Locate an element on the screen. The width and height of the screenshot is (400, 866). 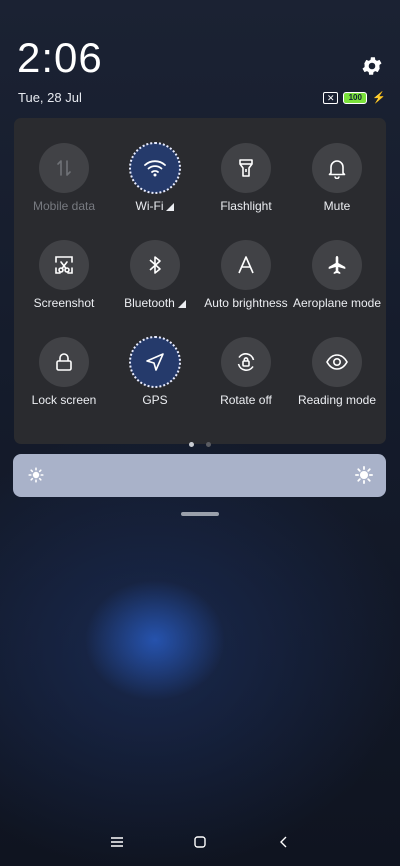
settings-gear-icon is located at coordinates (372, 66).